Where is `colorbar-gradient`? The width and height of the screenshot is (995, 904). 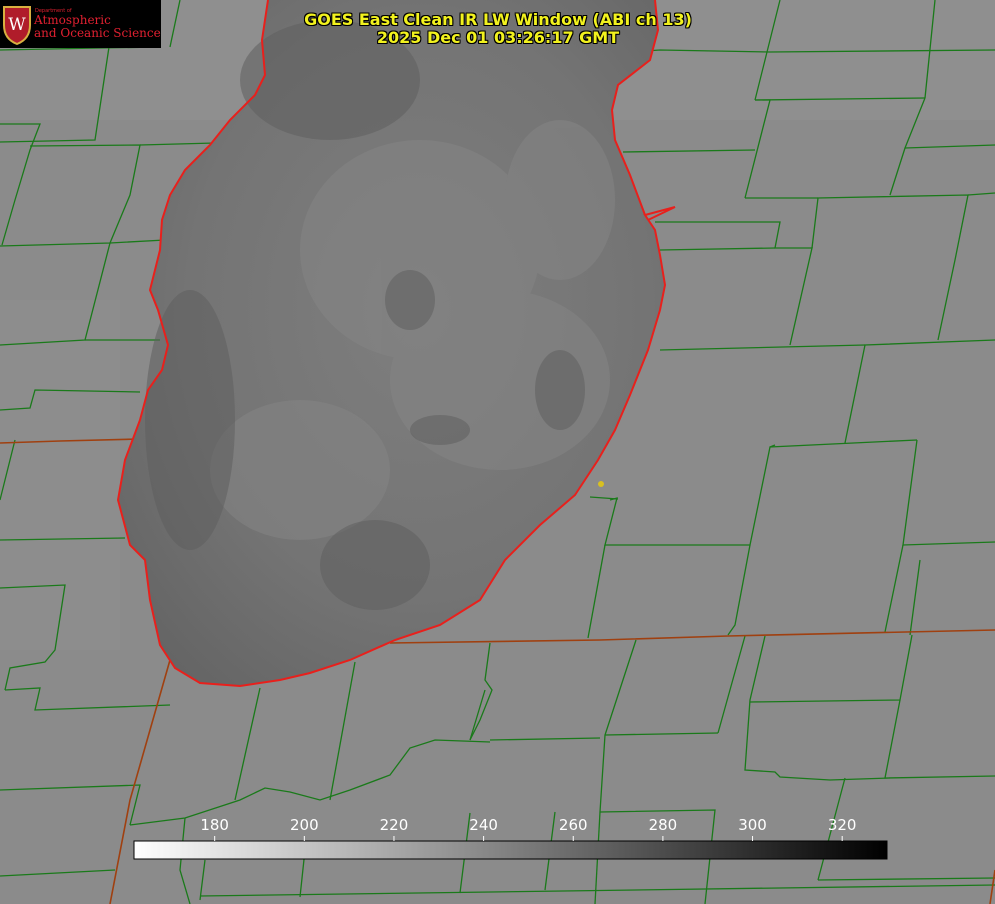
colorbar-gradient is located at coordinates (510, 850).